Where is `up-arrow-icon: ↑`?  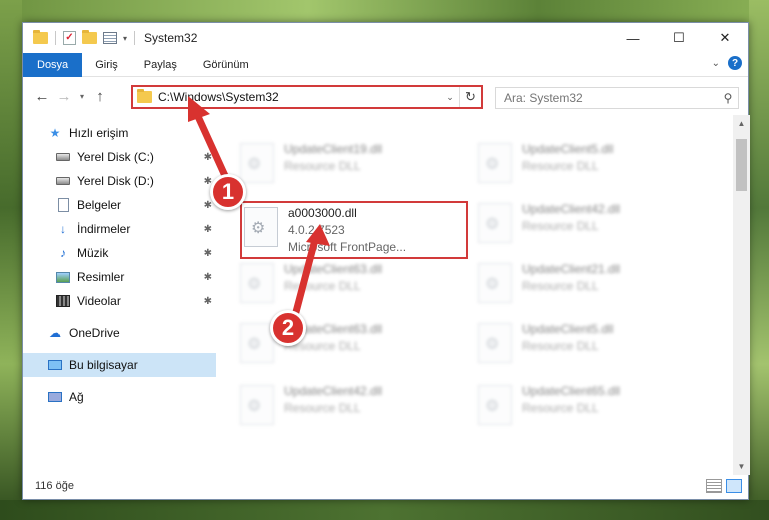 up-arrow-icon: ↑ is located at coordinates (100, 96).